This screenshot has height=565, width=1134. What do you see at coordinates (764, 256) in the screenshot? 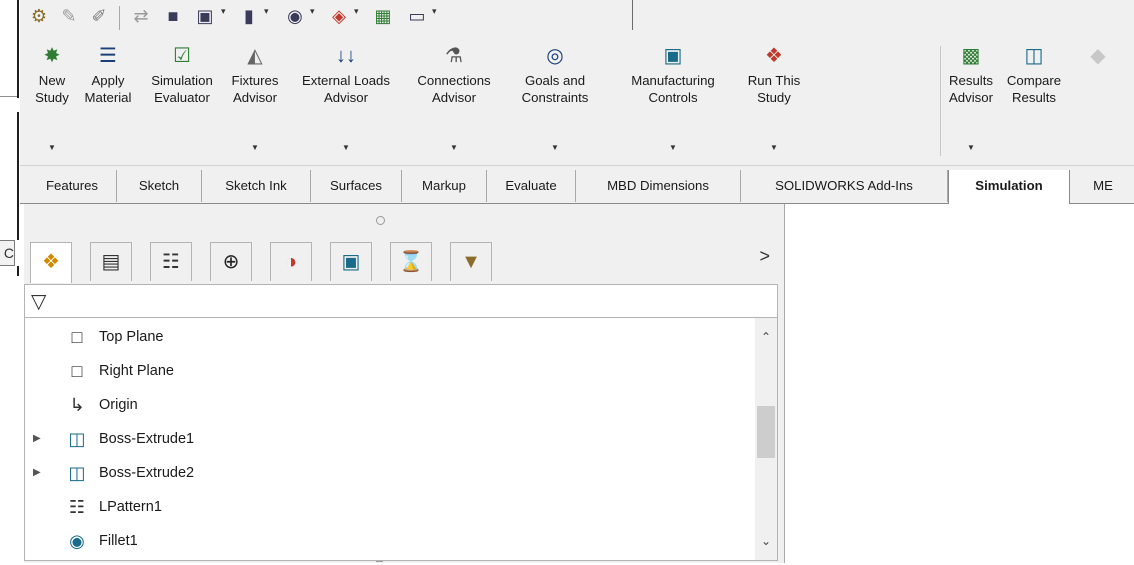
I see `more-tabs-button: >` at bounding box center [764, 256].